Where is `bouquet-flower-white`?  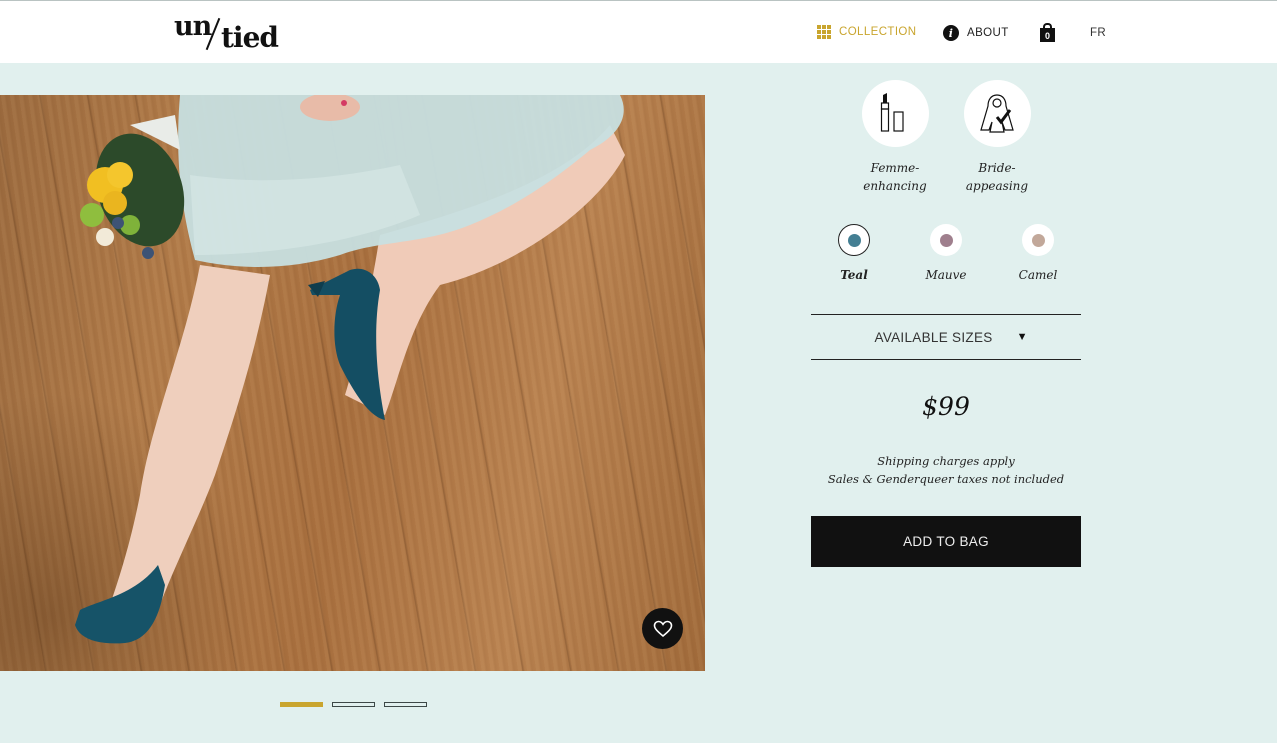
bouquet-flower-white is located at coordinates (105, 237).